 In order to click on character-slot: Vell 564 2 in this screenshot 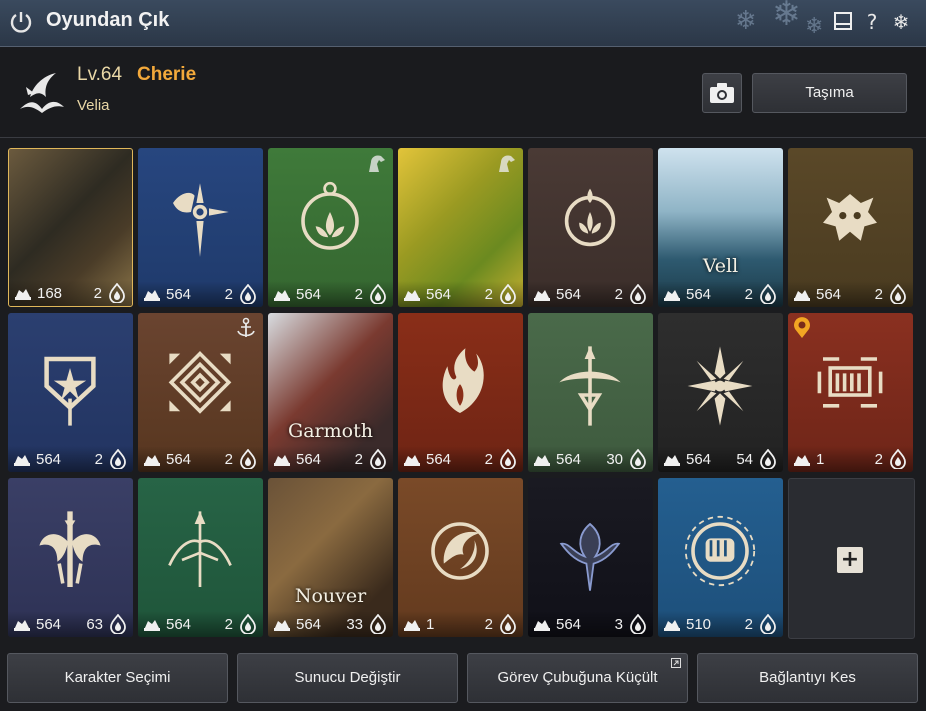, I will do `click(720, 227)`.